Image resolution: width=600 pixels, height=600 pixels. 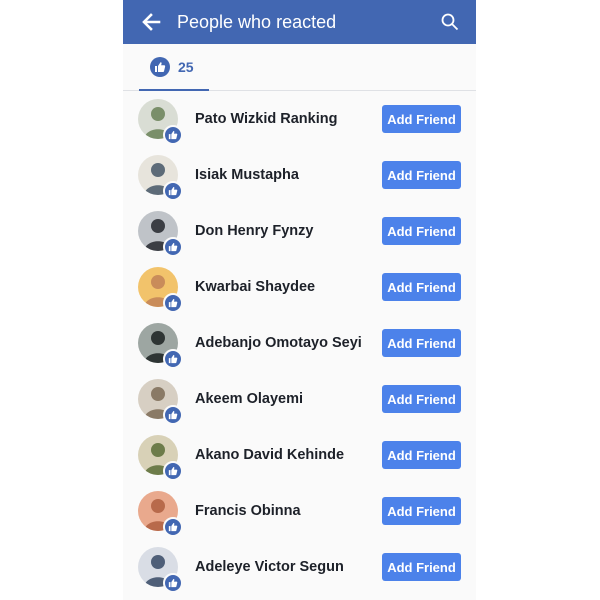 I want to click on person-name: Don Henry Fynzy, so click(x=254, y=231).